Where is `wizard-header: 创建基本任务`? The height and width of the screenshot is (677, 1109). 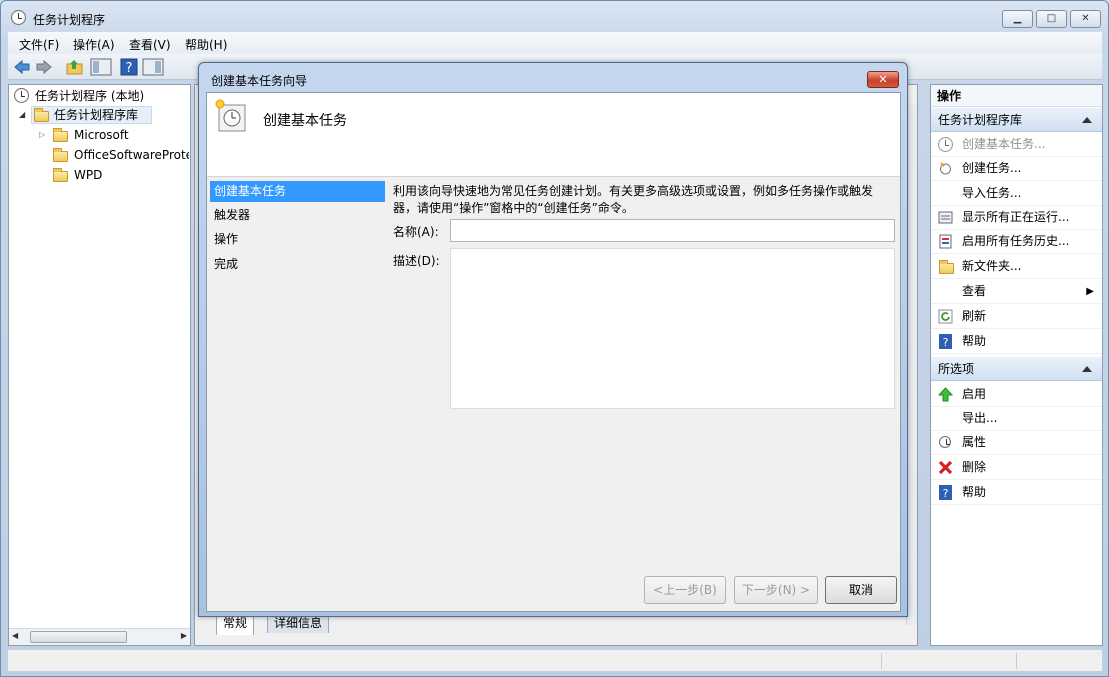
wizard-header: 创建基本任务 is located at coordinates (553, 135).